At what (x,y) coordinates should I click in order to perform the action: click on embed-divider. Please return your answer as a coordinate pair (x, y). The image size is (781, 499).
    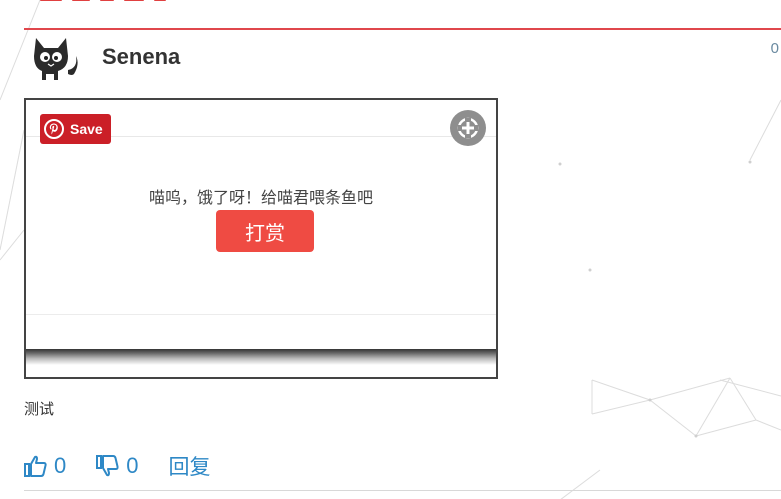
    Looking at the image, I should click on (261, 314).